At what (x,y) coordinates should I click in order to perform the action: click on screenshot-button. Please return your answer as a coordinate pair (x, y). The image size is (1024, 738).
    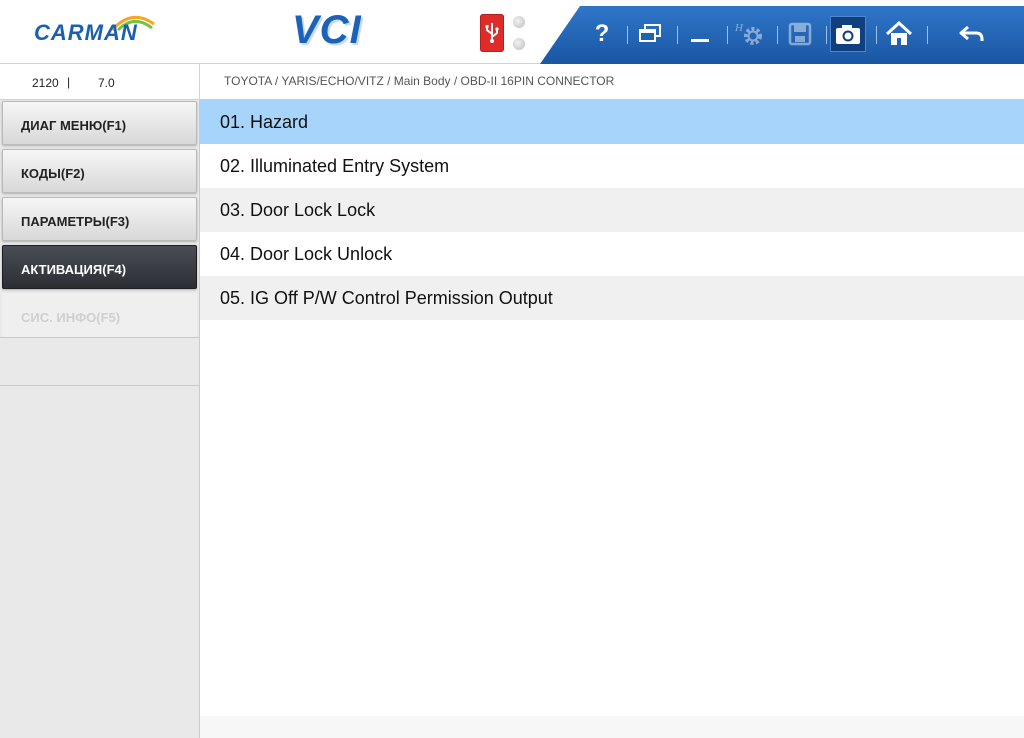
    Looking at the image, I should click on (848, 34).